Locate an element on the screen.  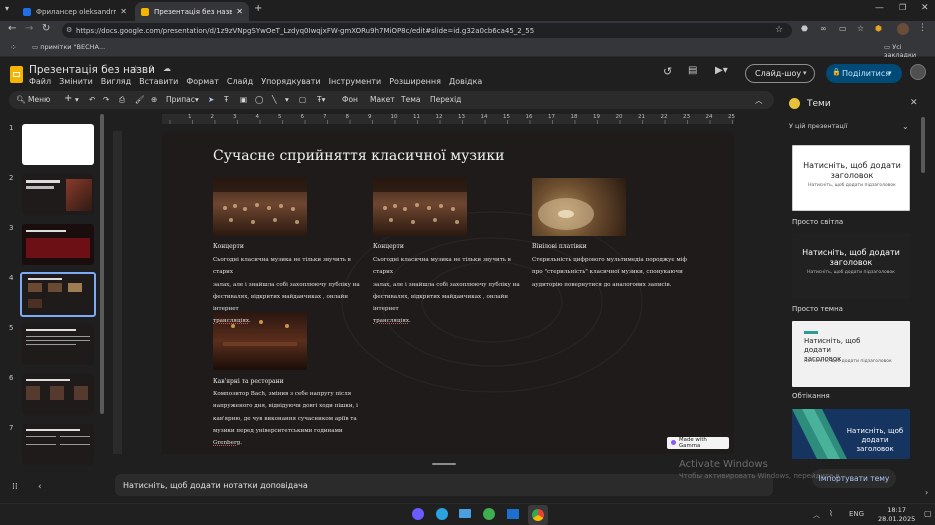
image-icon: ▣ is located at coordinates (243, 99).